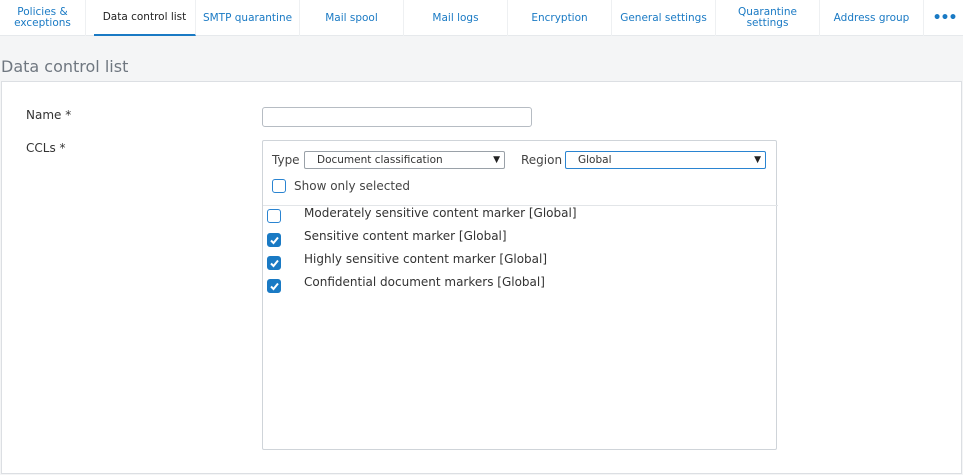 This screenshot has width=963, height=475. Describe the element at coordinates (542, 160) in the screenshot. I see `region-label: Region` at that location.